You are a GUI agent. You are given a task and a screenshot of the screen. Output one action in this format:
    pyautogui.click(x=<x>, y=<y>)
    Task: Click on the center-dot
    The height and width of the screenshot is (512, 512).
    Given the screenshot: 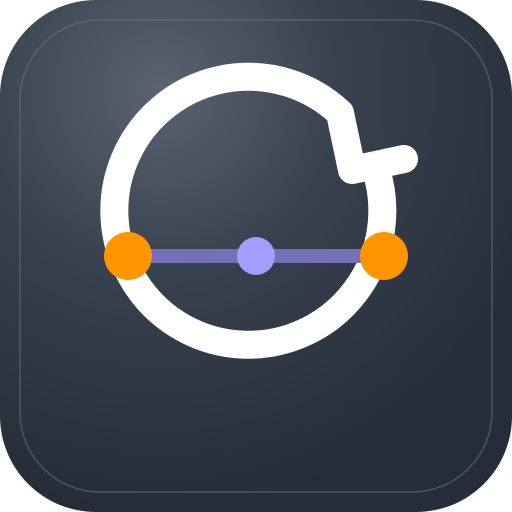 What is the action you would take?
    pyautogui.click(x=256, y=256)
    